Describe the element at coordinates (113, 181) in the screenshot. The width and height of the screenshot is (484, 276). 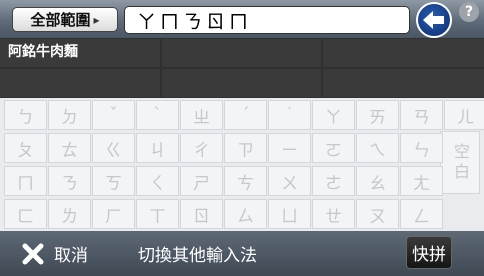
I see `key-zhuyin: ㄎ` at that location.